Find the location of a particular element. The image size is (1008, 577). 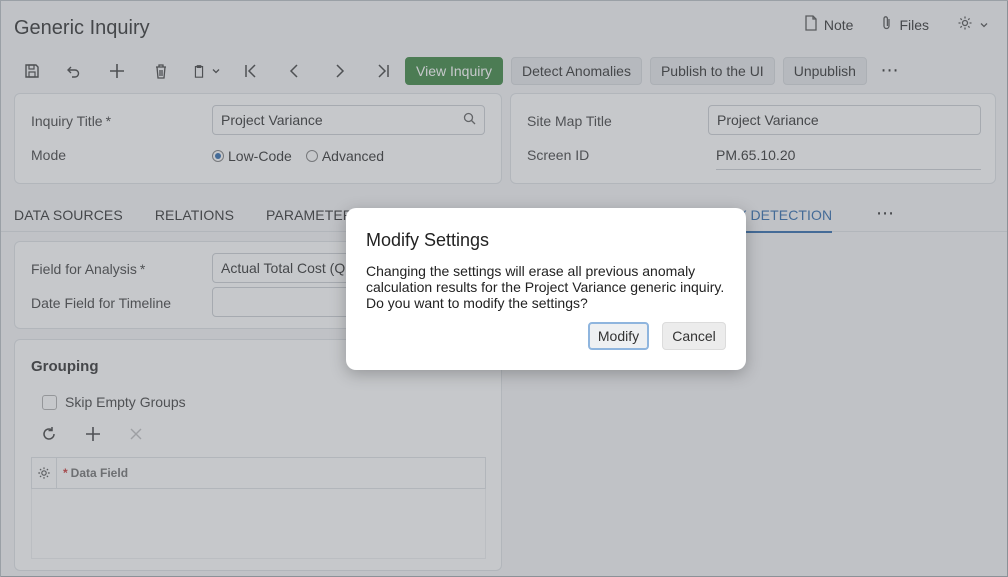

modify-button: Modify is located at coordinates (618, 336).